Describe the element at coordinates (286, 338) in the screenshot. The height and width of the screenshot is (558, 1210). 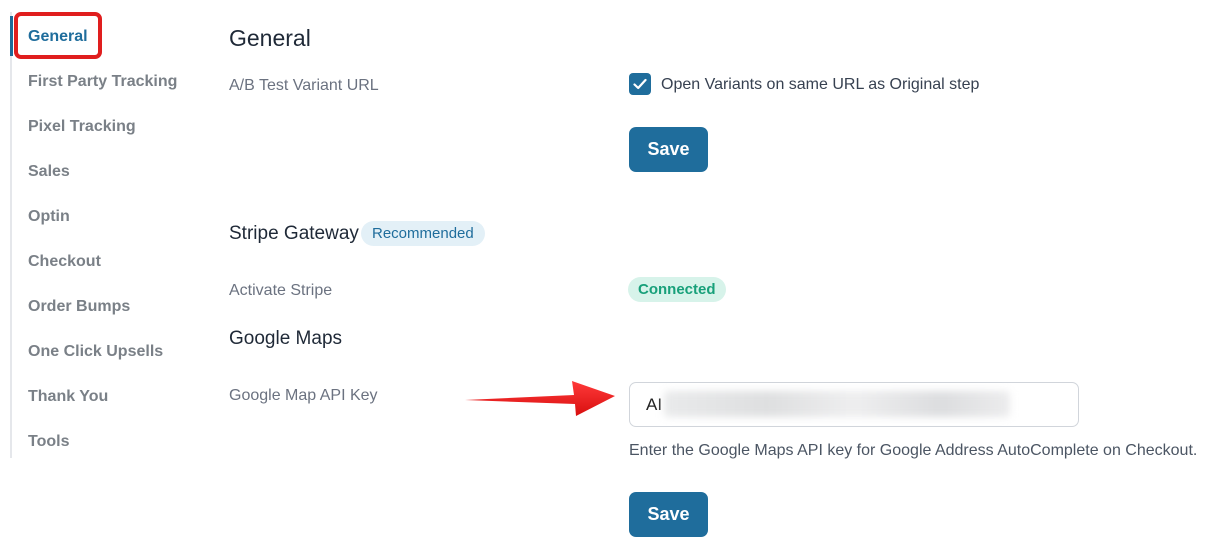
I see `section-title-google-maps: Google Maps` at that location.